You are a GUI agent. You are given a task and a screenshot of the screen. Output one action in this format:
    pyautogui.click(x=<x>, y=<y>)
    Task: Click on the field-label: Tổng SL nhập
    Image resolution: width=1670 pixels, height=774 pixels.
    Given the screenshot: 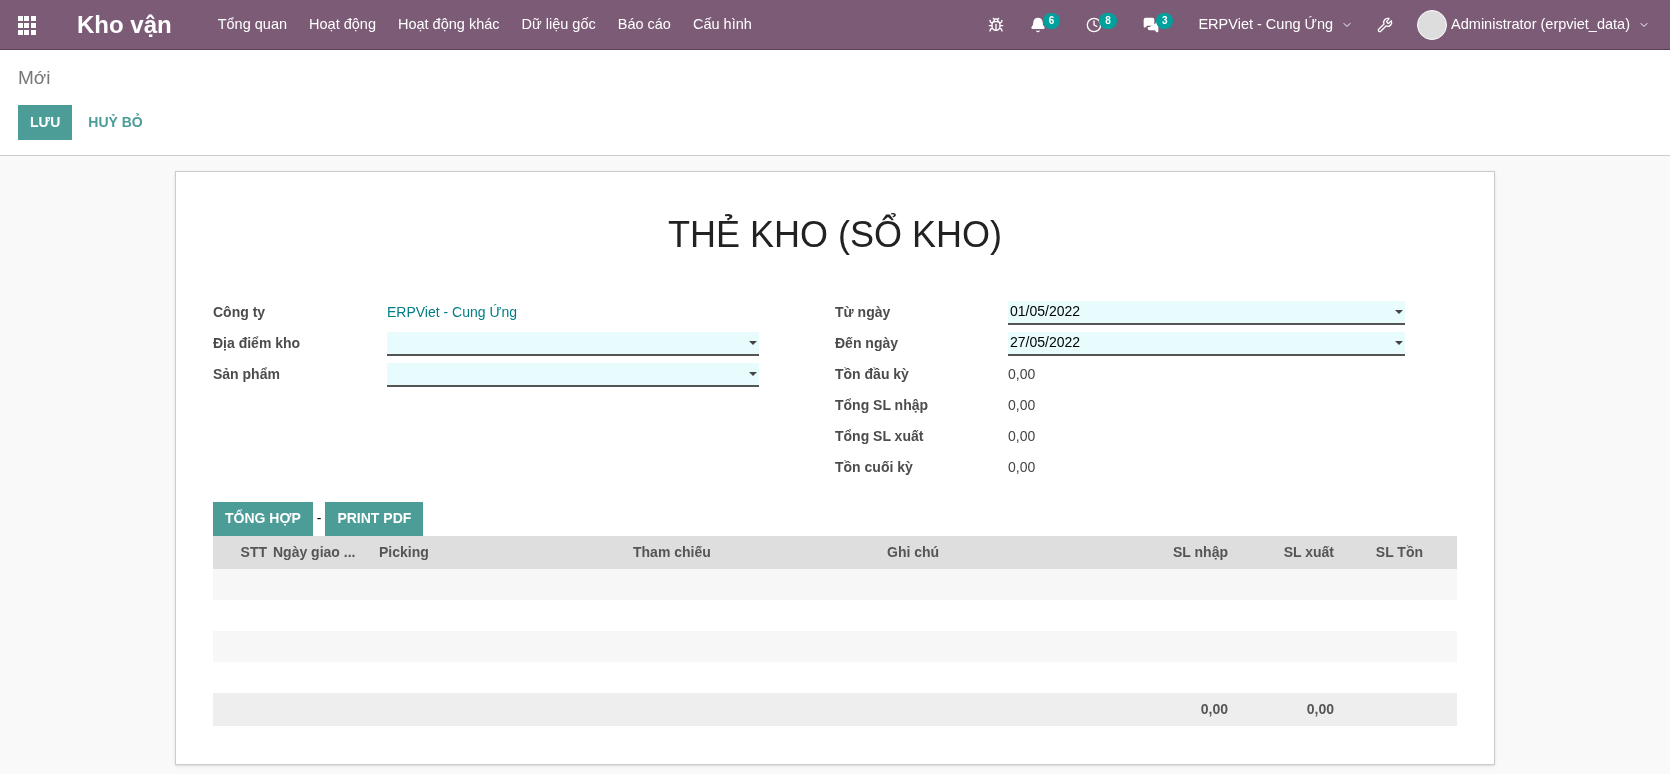 What is the action you would take?
    pyautogui.click(x=882, y=405)
    